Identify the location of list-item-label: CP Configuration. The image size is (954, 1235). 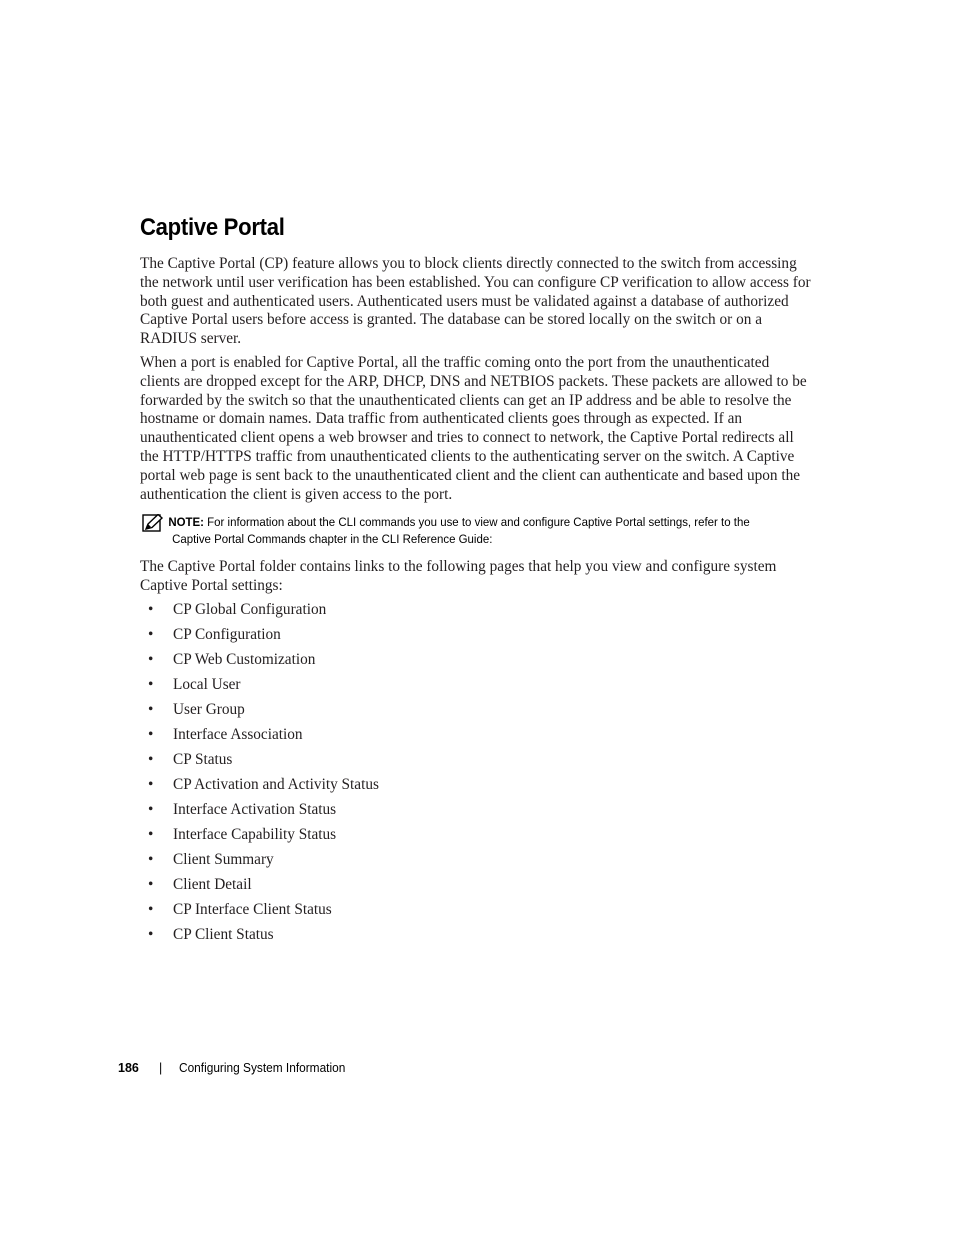
(227, 634).